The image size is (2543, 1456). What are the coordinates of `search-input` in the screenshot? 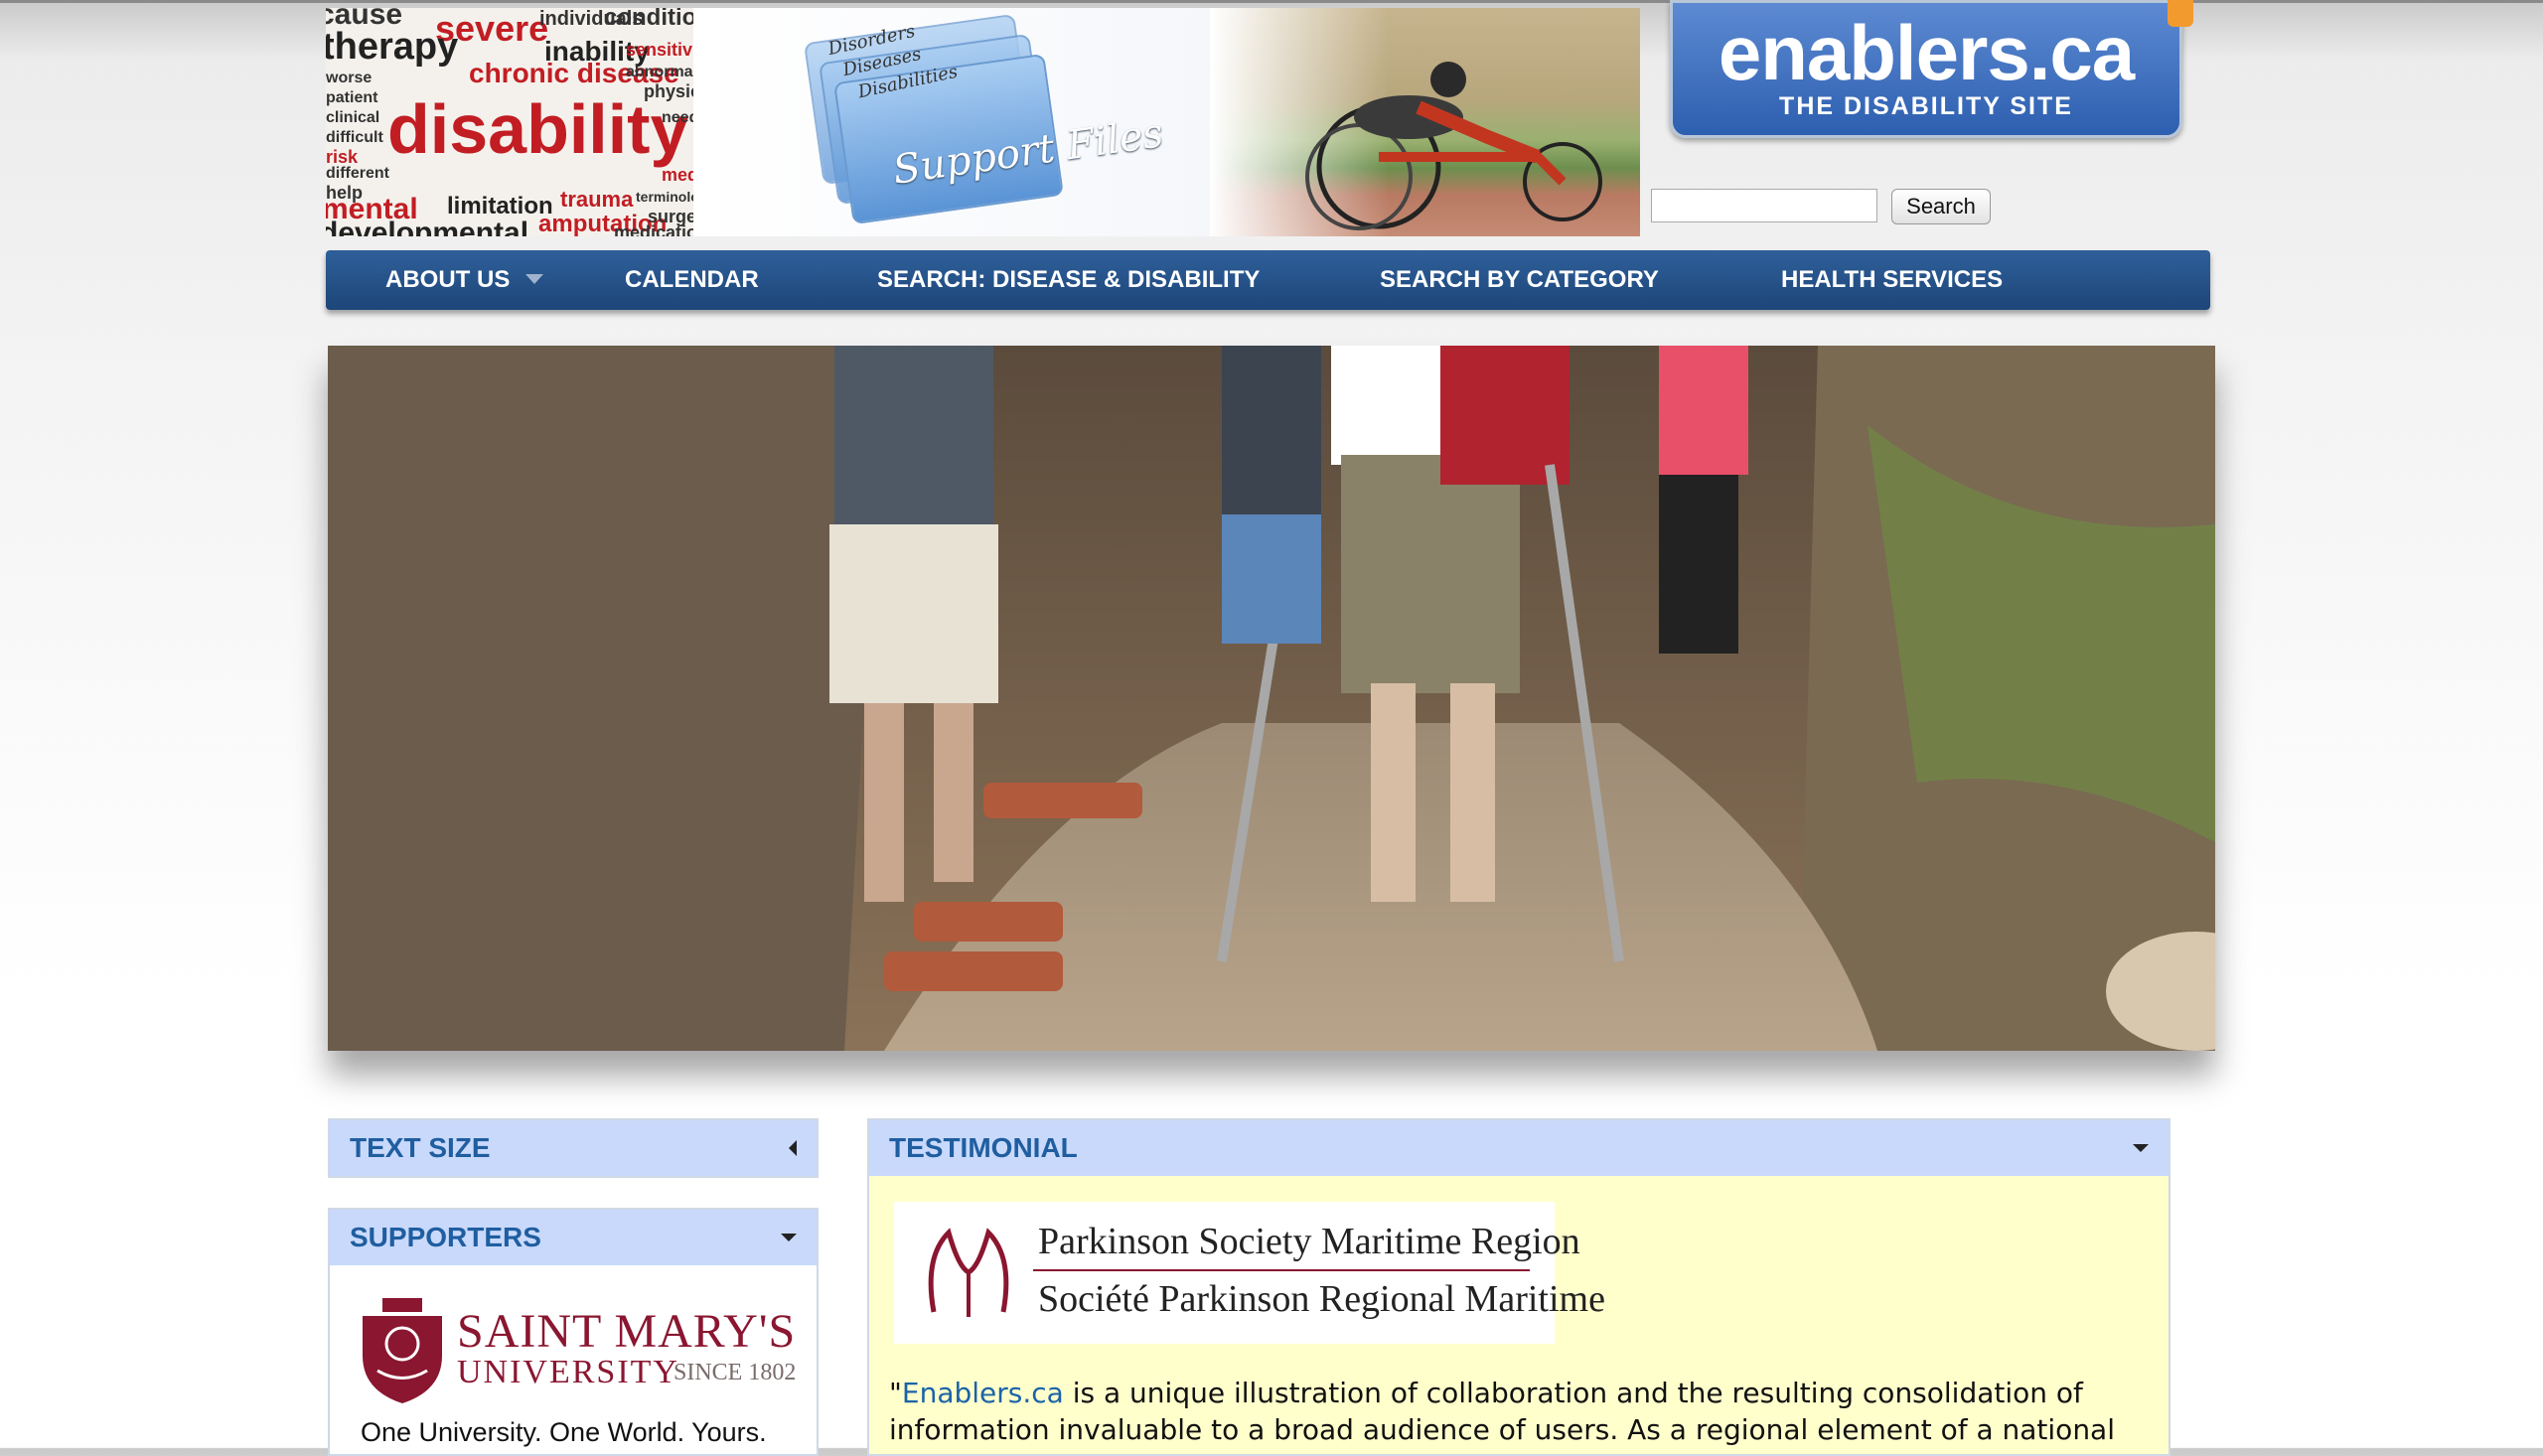 It's located at (1764, 205).